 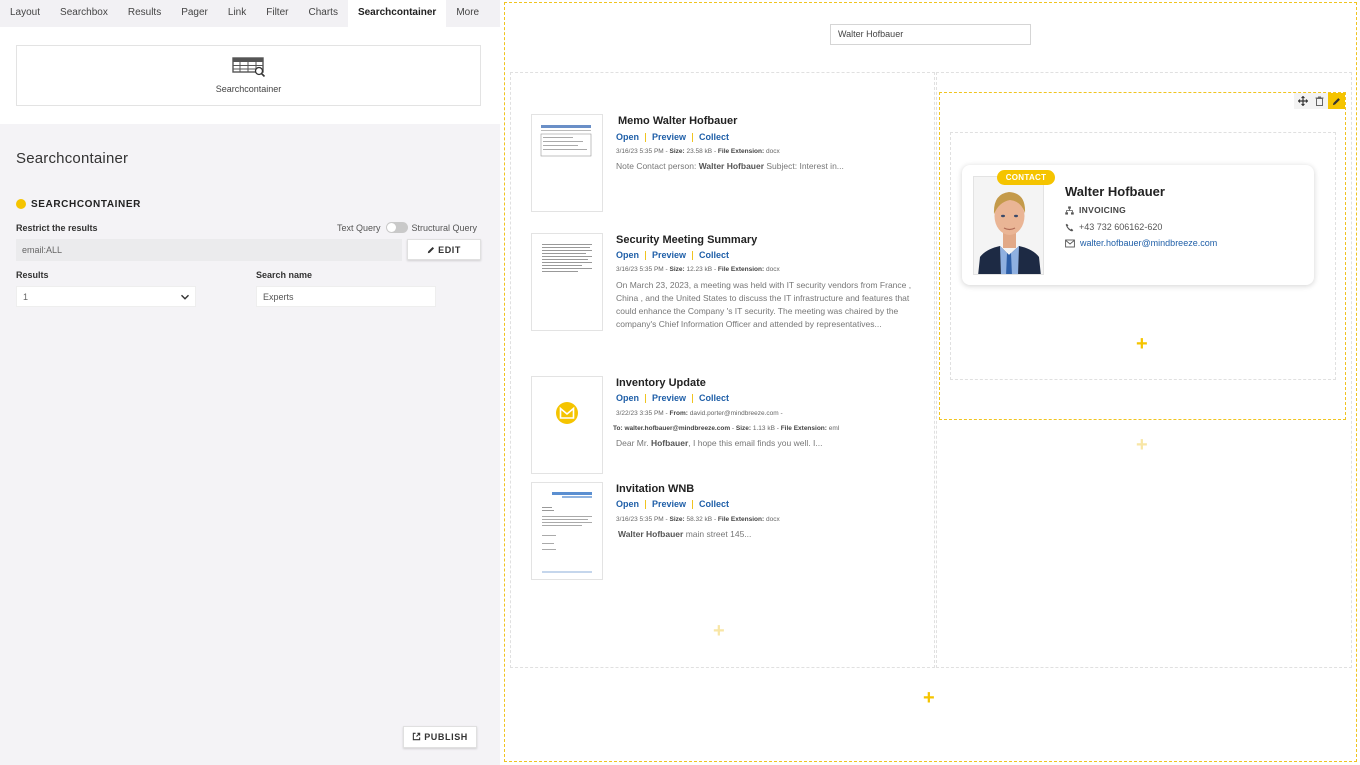 I want to click on query-field: email:ALL, so click(x=209, y=250).